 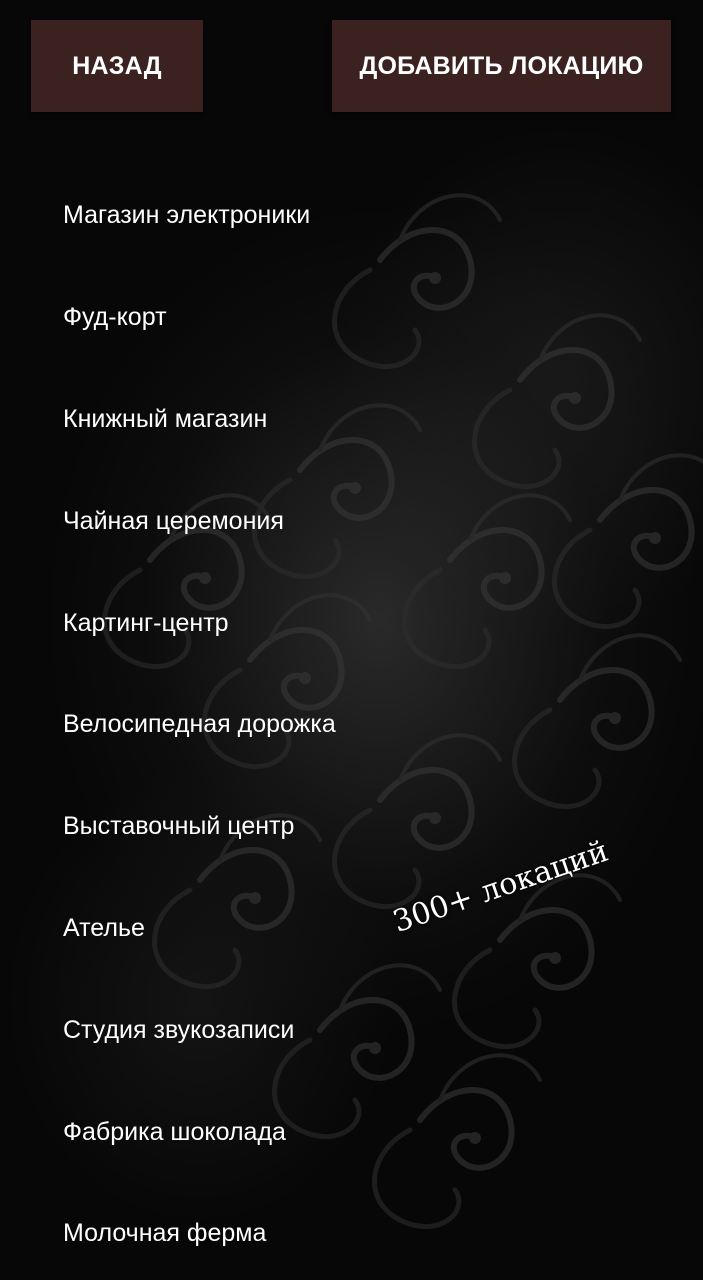 I want to click on location-item: Фуд-корт, so click(x=351, y=318).